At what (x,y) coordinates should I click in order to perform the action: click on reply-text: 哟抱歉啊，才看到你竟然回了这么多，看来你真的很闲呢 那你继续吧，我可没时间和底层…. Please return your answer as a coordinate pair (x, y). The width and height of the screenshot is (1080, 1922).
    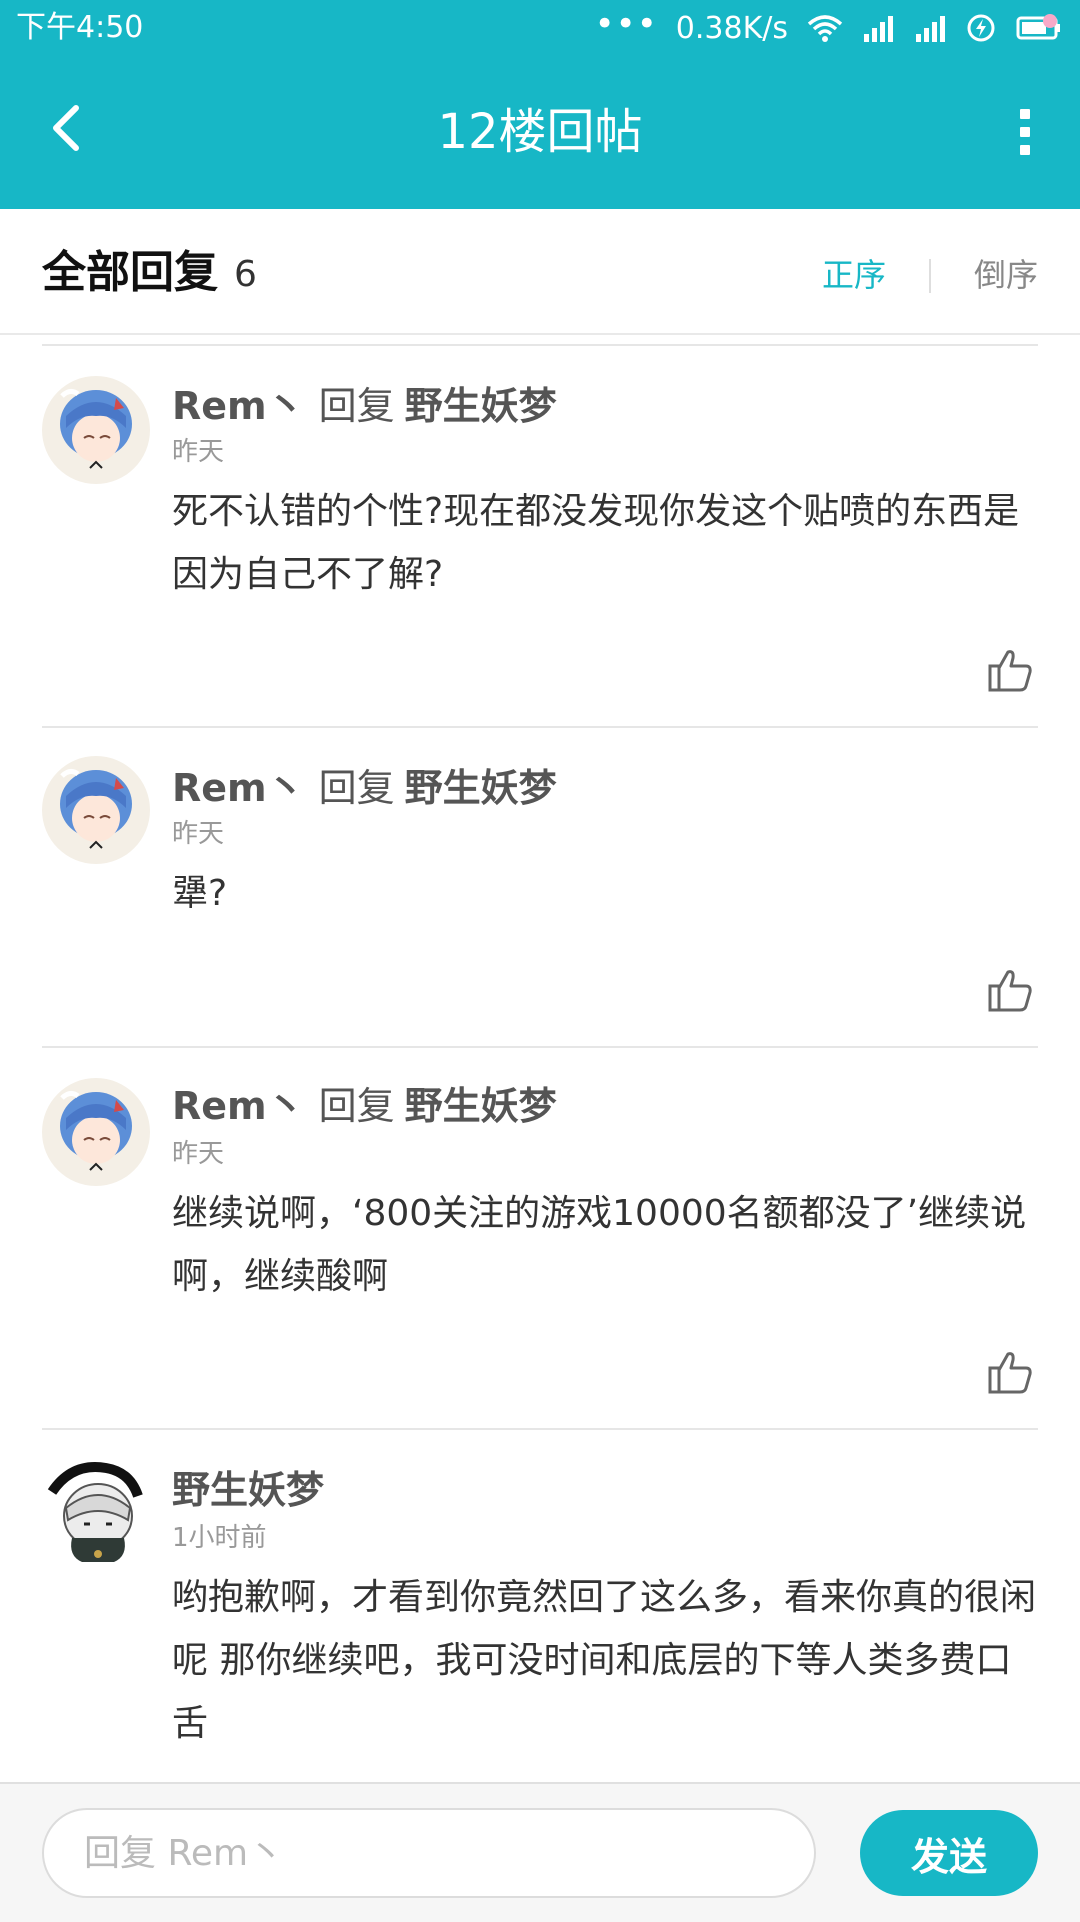
    Looking at the image, I should click on (604, 1660).